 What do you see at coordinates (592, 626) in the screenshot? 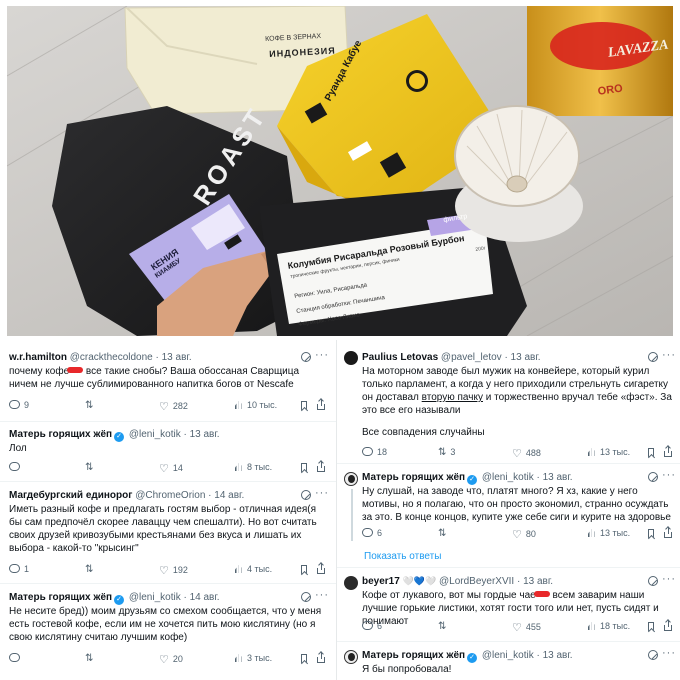
I see `views-icon` at bounding box center [592, 626].